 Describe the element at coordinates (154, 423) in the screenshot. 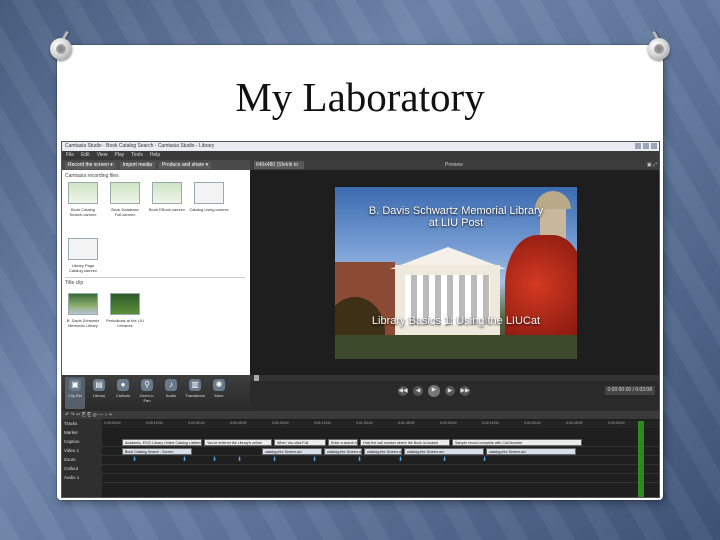

I see `time-tick: 0:00:15;00` at that location.